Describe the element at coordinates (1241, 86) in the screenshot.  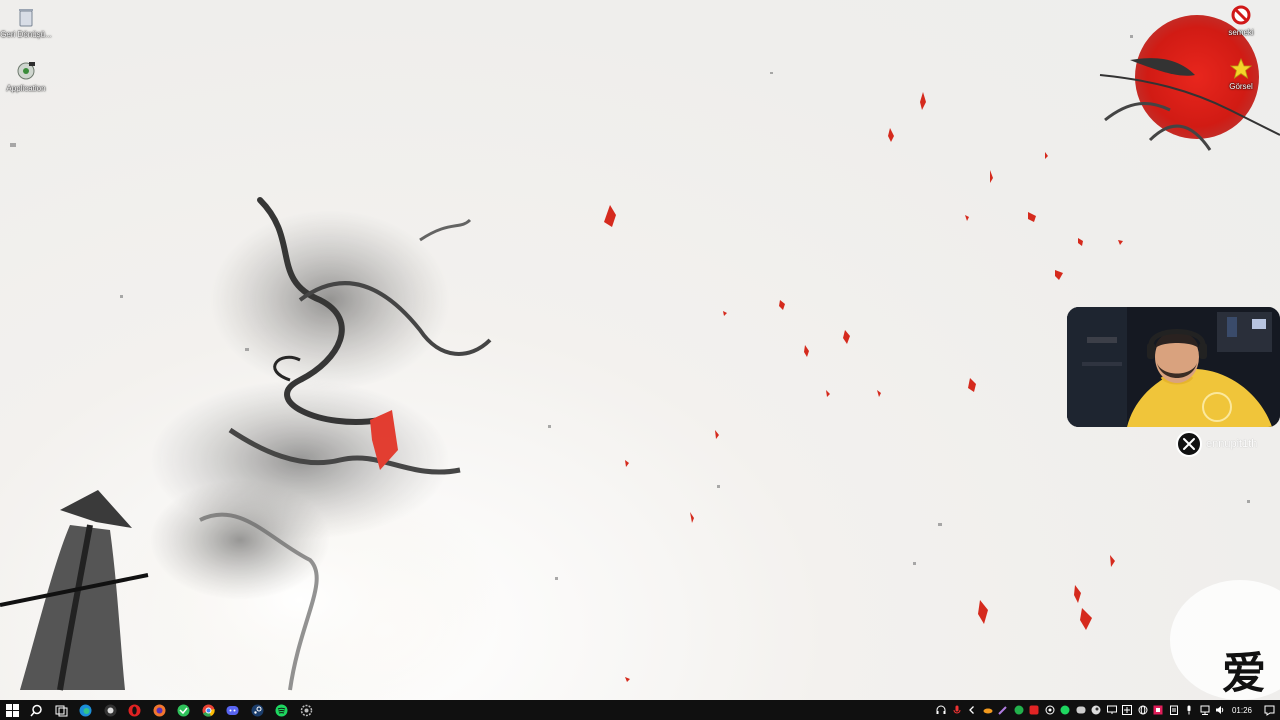
I see `desktop-icon-label: Görsel` at that location.